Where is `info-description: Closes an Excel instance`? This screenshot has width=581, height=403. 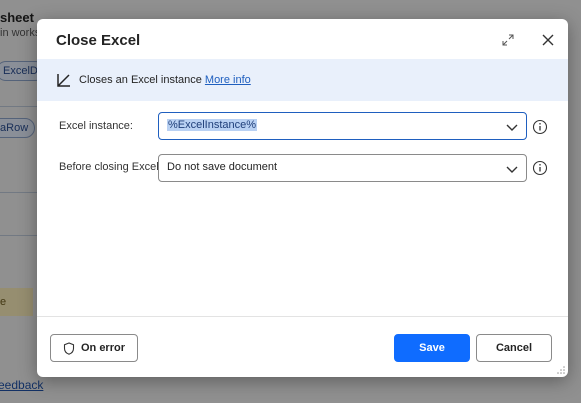 info-description: Closes an Excel instance is located at coordinates (140, 80).